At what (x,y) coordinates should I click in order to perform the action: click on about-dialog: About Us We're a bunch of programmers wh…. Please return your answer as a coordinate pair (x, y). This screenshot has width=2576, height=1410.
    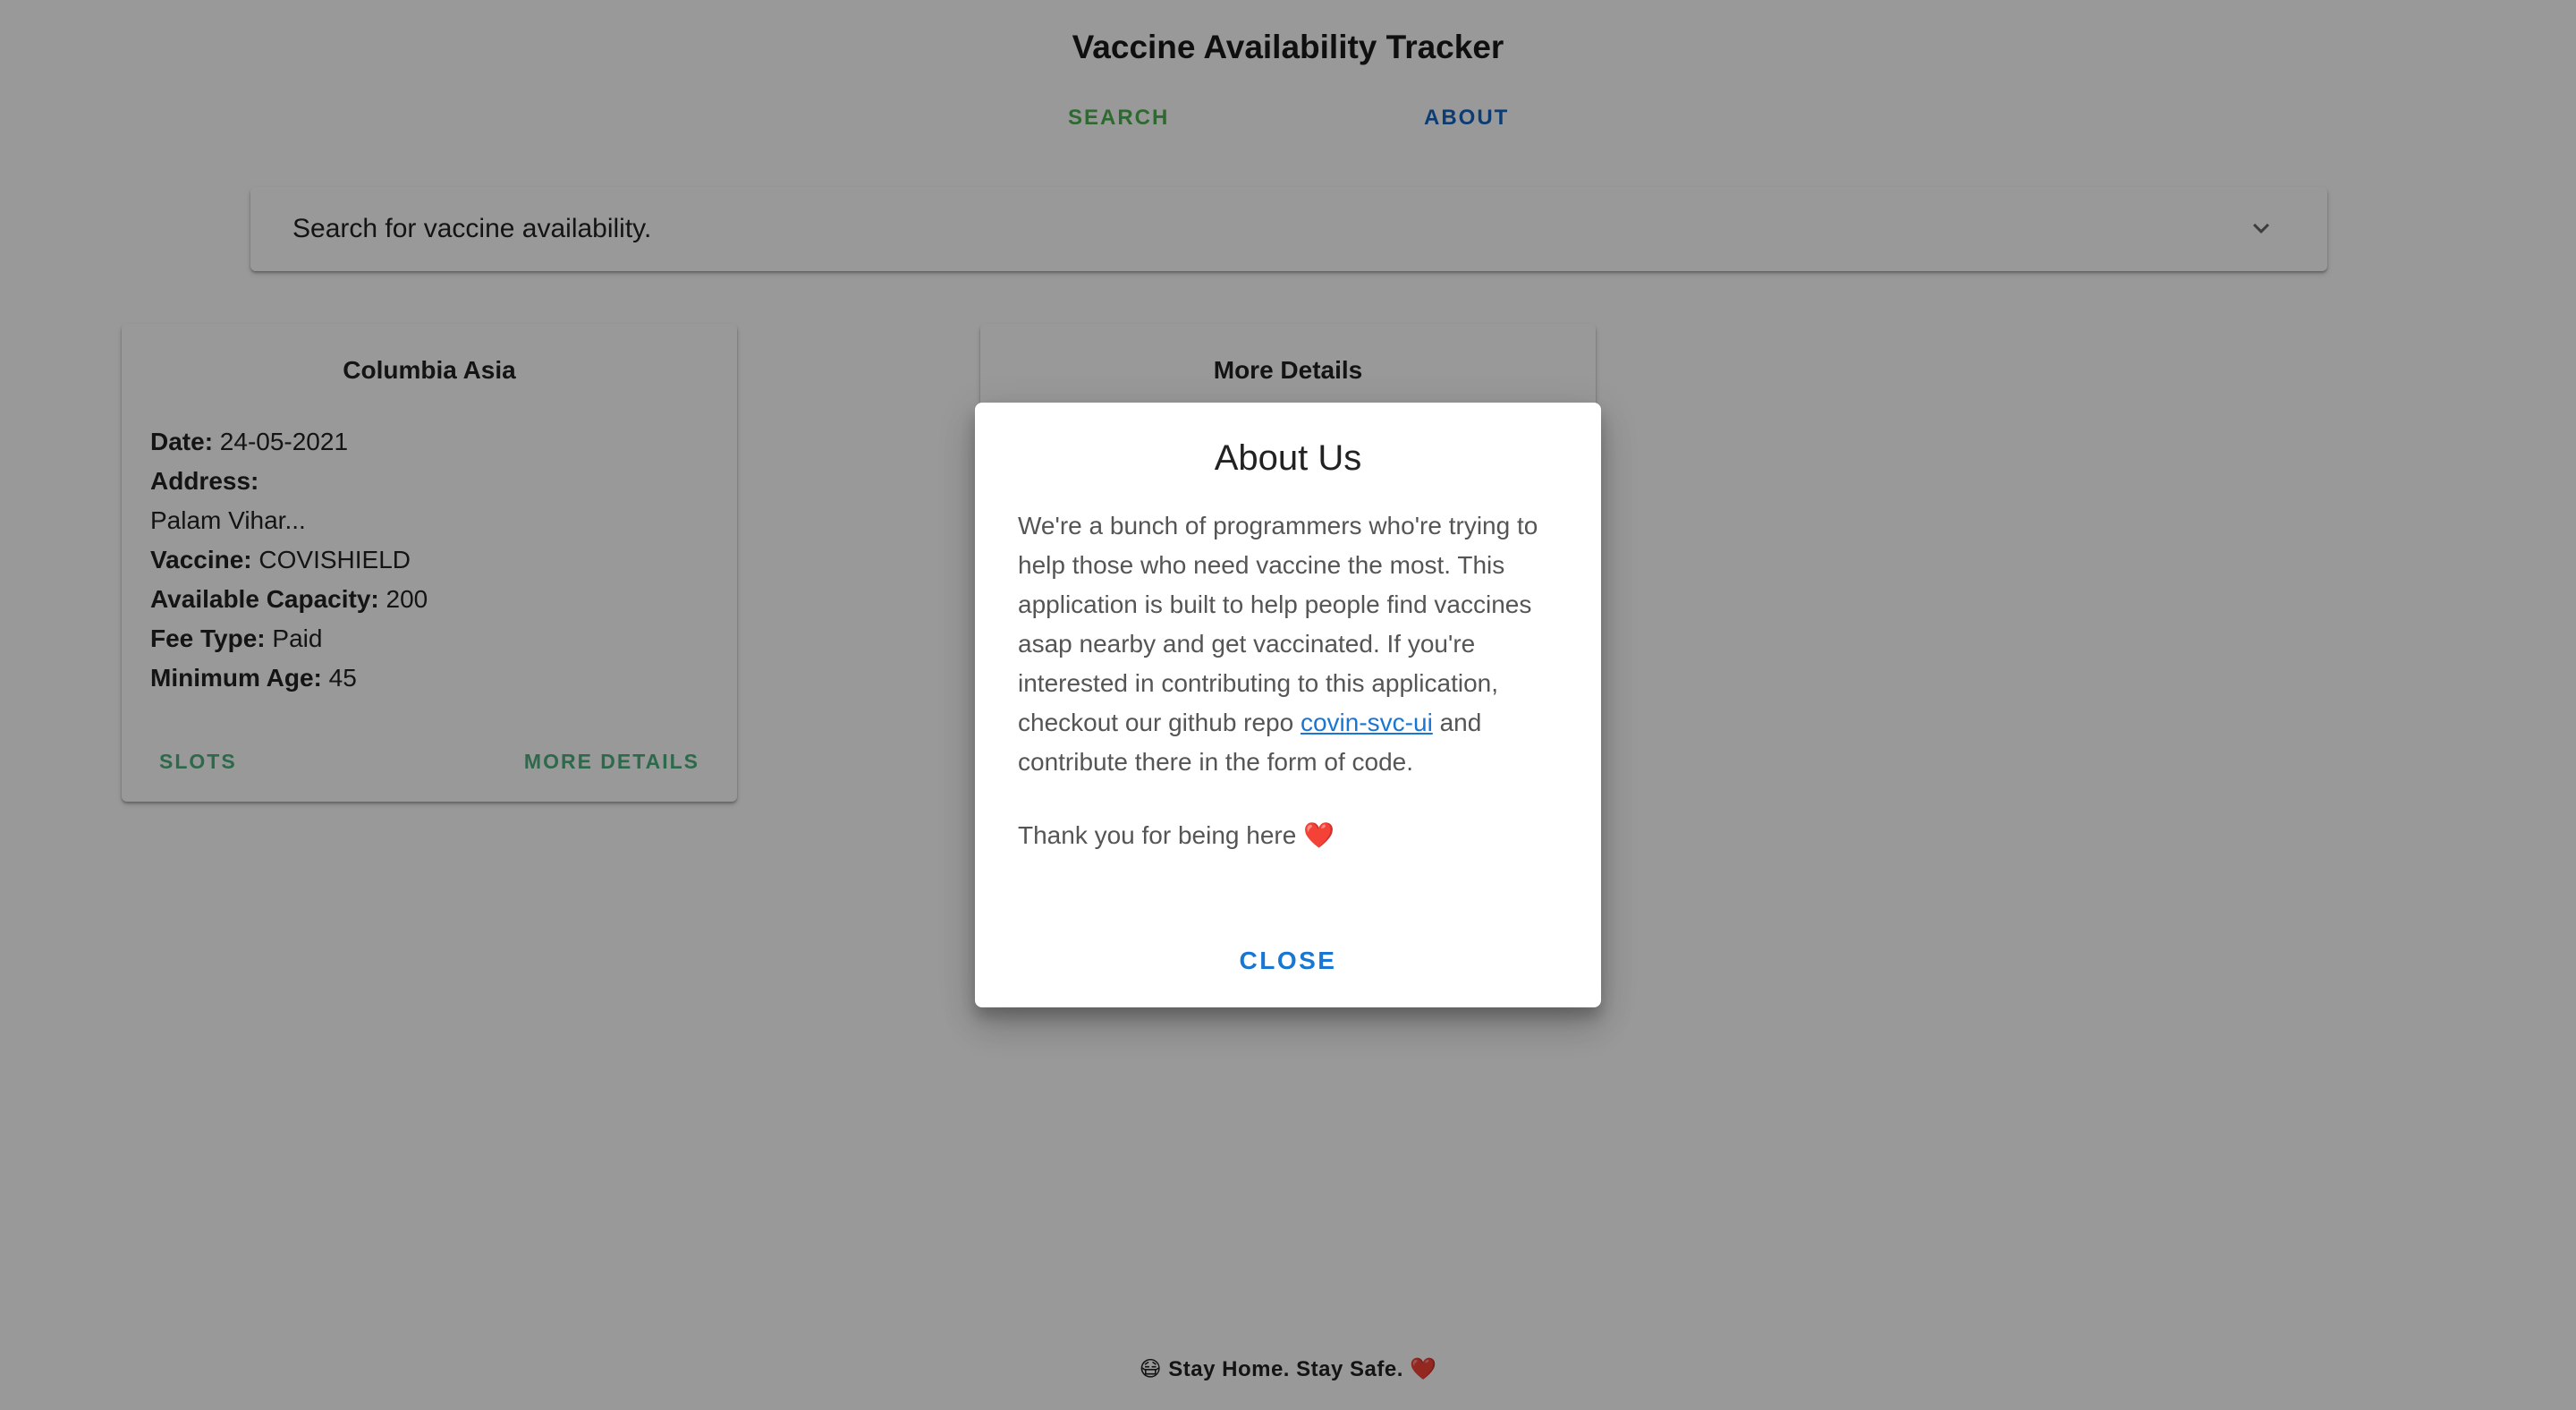
    Looking at the image, I should click on (1288, 705).